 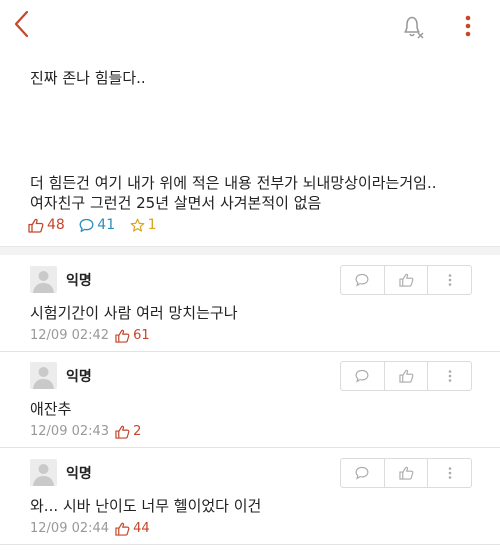 I want to click on comment-like-count: 44, so click(x=132, y=528).